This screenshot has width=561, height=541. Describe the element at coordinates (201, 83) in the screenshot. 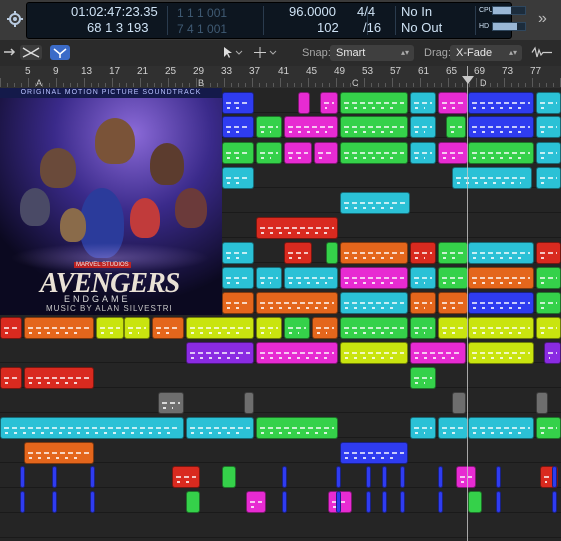

I see `marker-label: B` at that location.